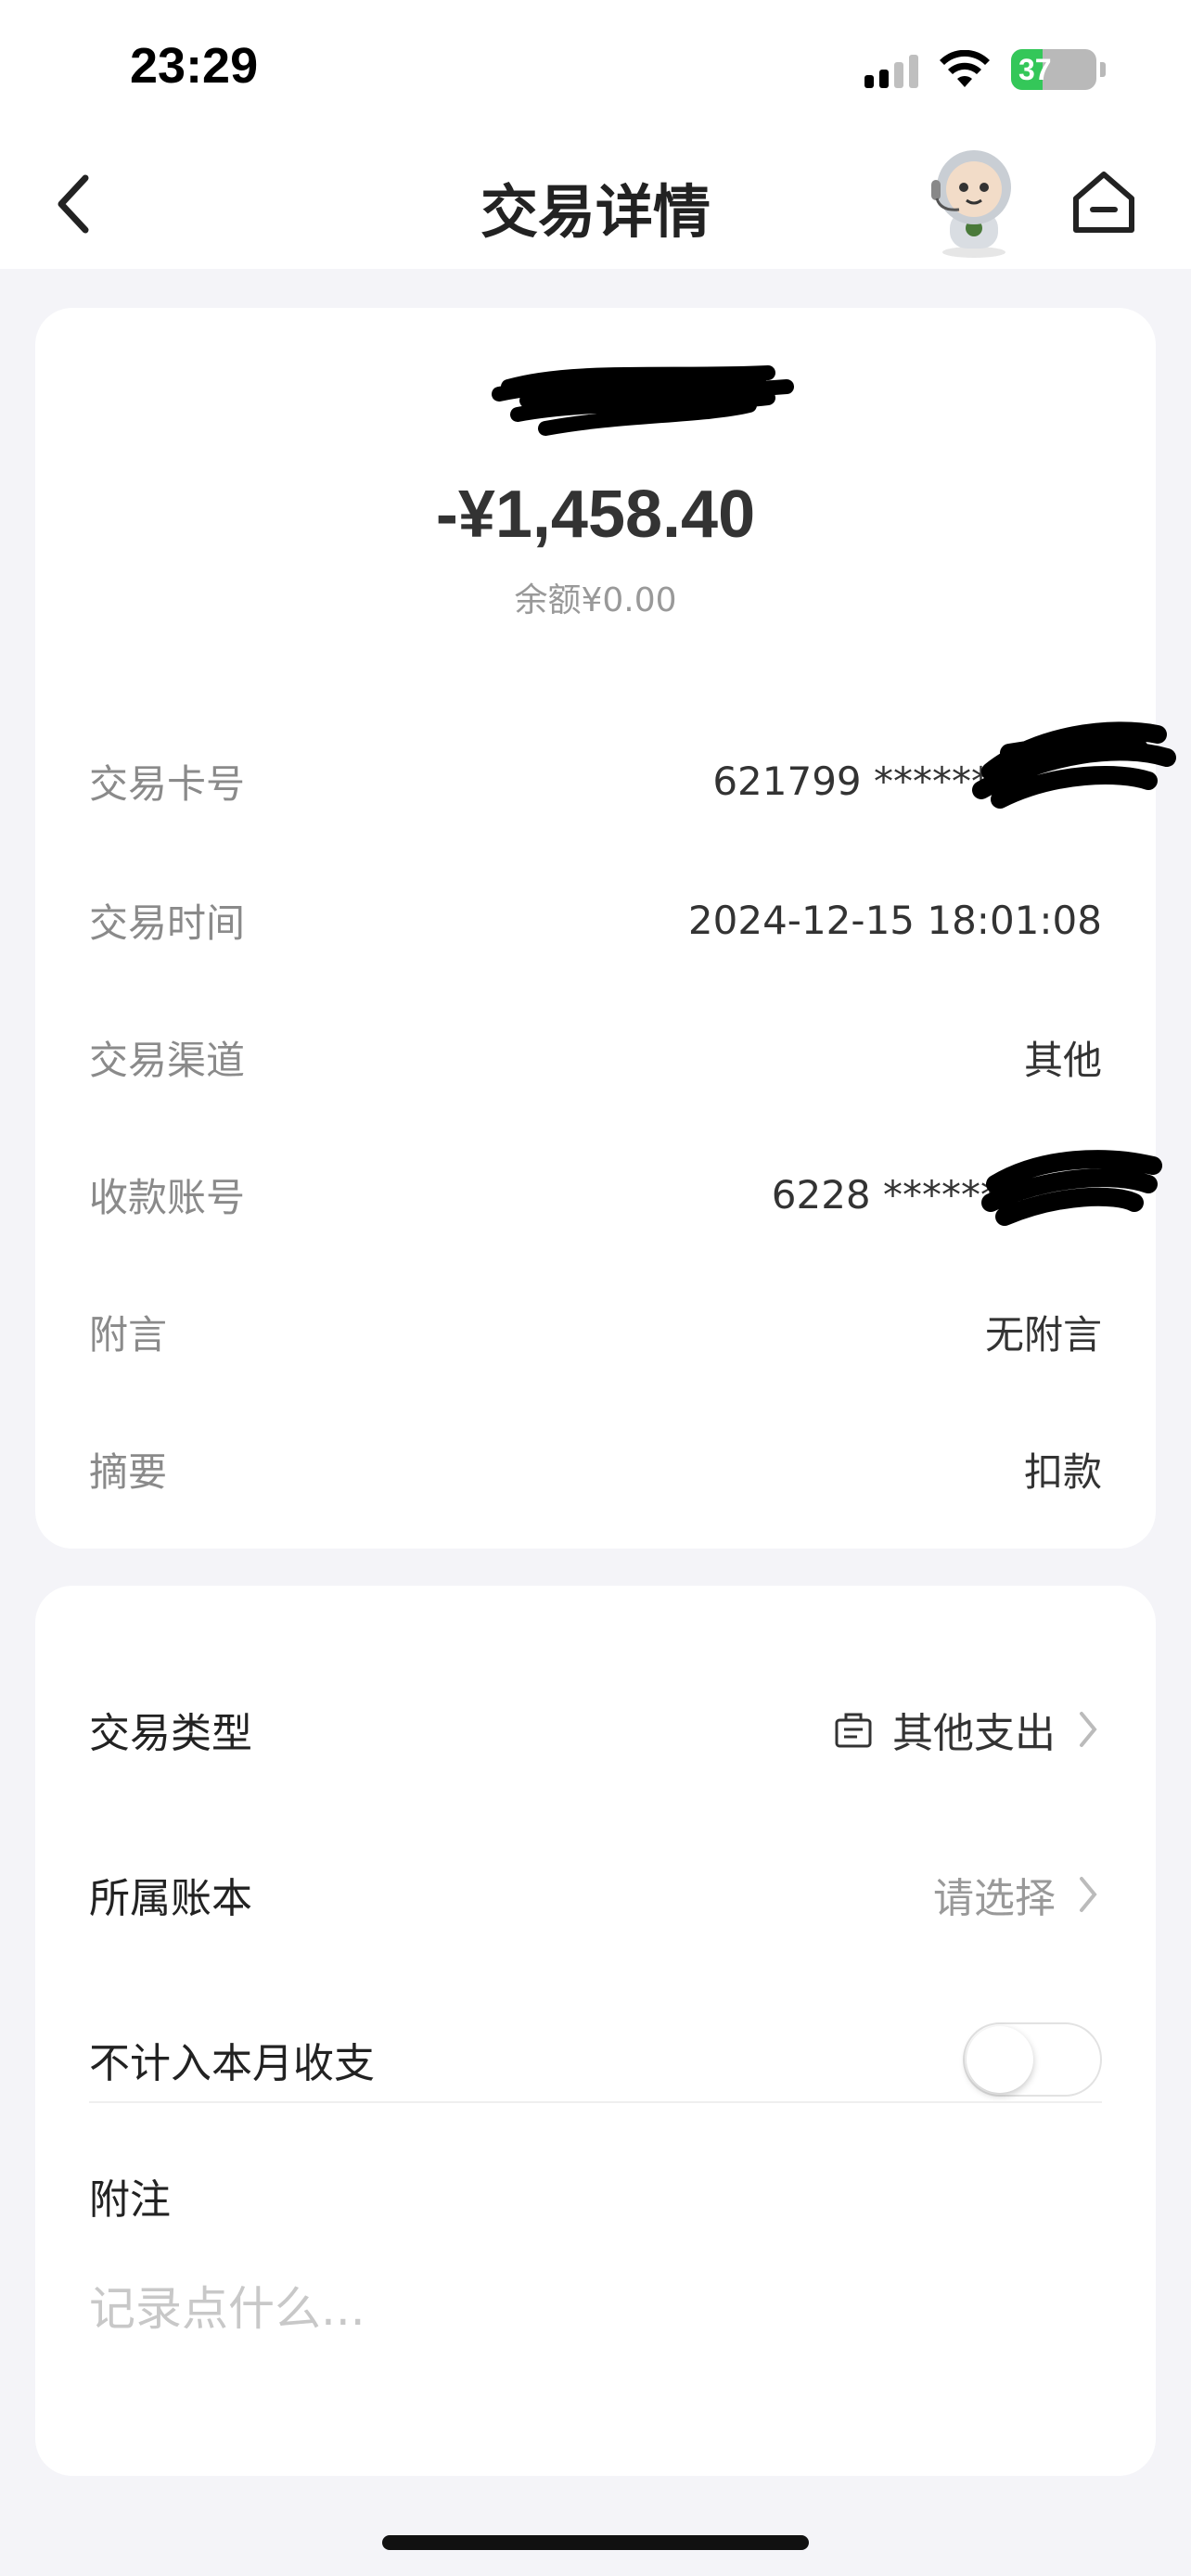 Image resolution: width=1191 pixels, height=2576 pixels. Describe the element at coordinates (1104, 202) in the screenshot. I see `home-icon` at that location.